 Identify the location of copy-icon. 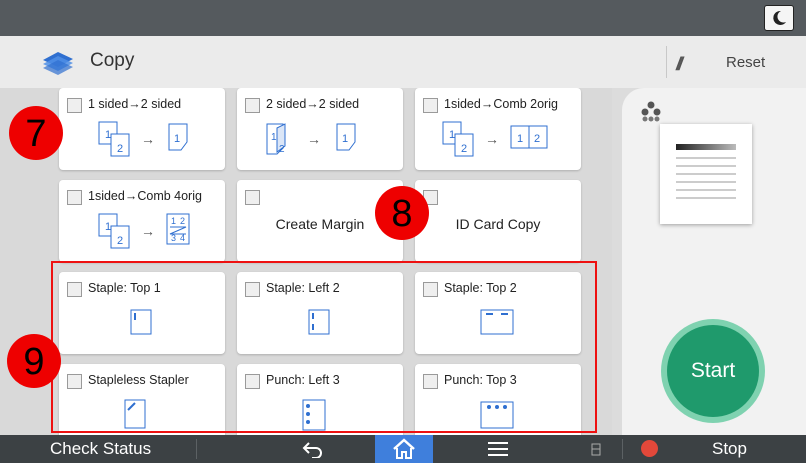
(58, 63).